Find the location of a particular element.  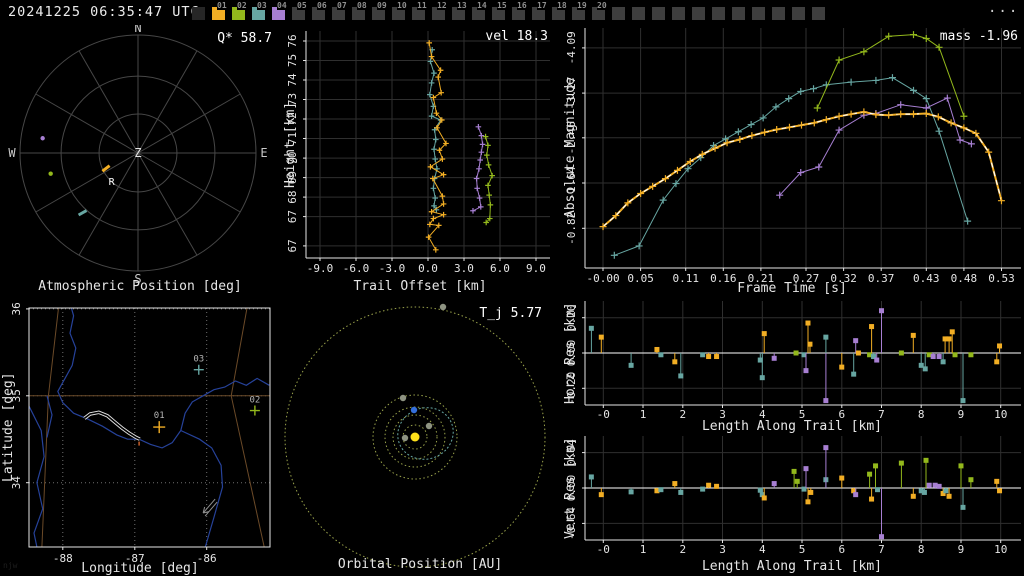

track-chip-label: 15 is located at coordinates (502, 5).